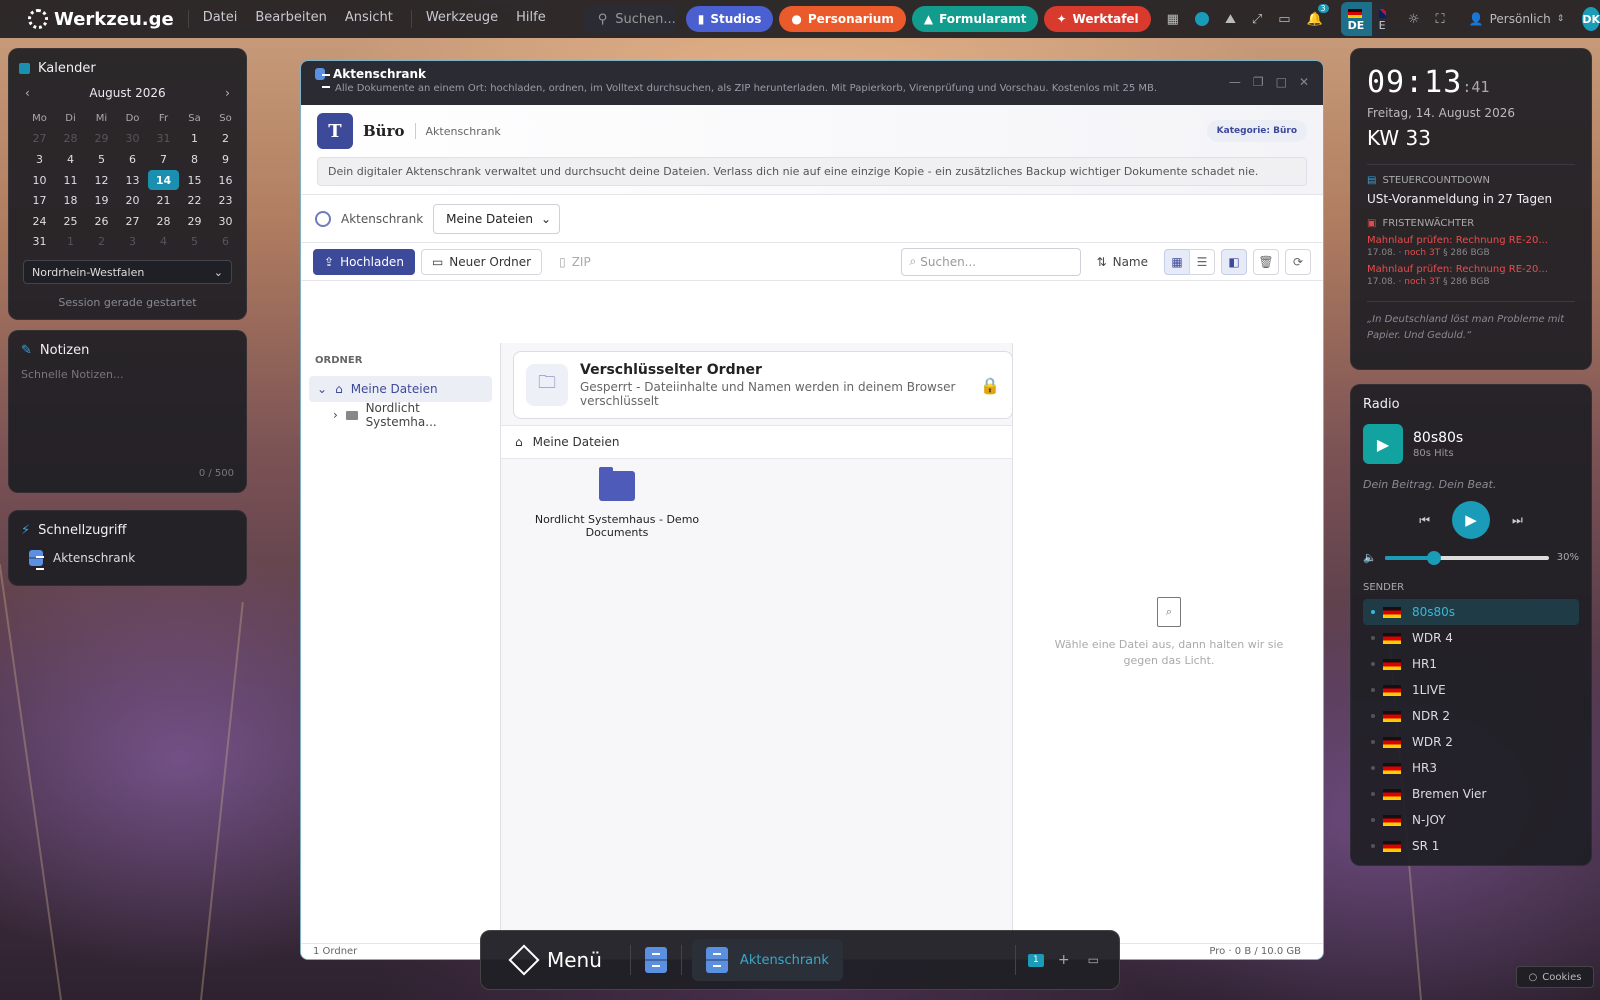 The height and width of the screenshot is (1000, 1600). What do you see at coordinates (1356, 19) in the screenshot?
I see `lang-de: DE` at bounding box center [1356, 19].